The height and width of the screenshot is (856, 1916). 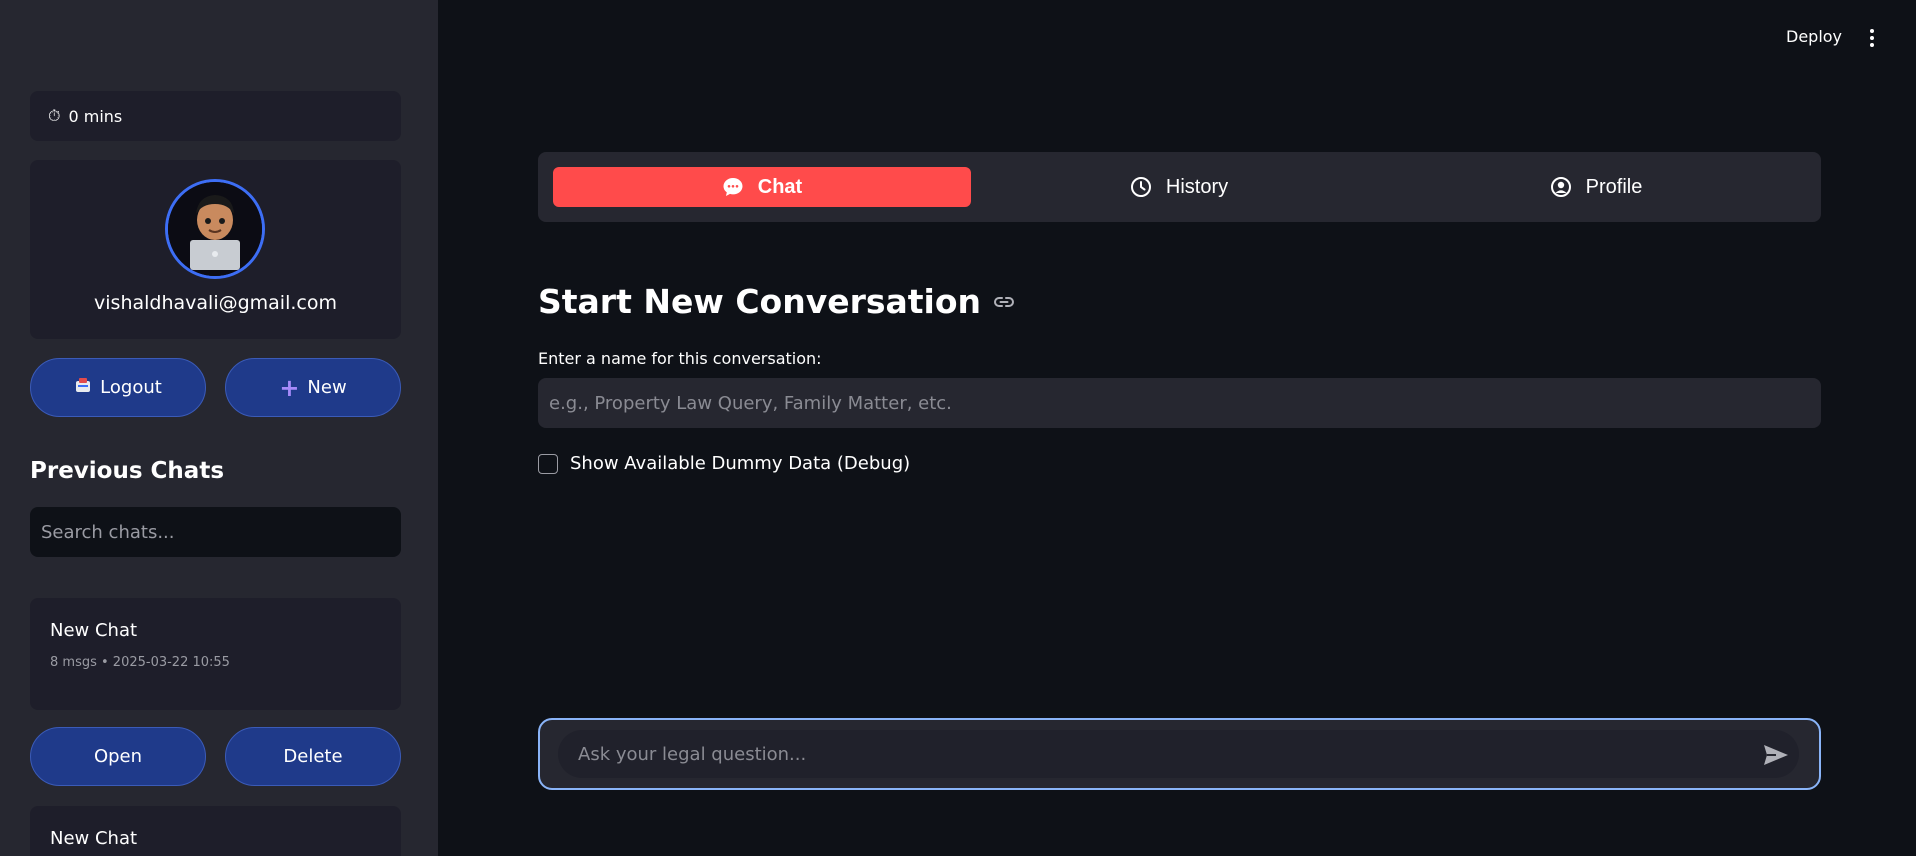 I want to click on conversation-name-input, so click(x=1179, y=403).